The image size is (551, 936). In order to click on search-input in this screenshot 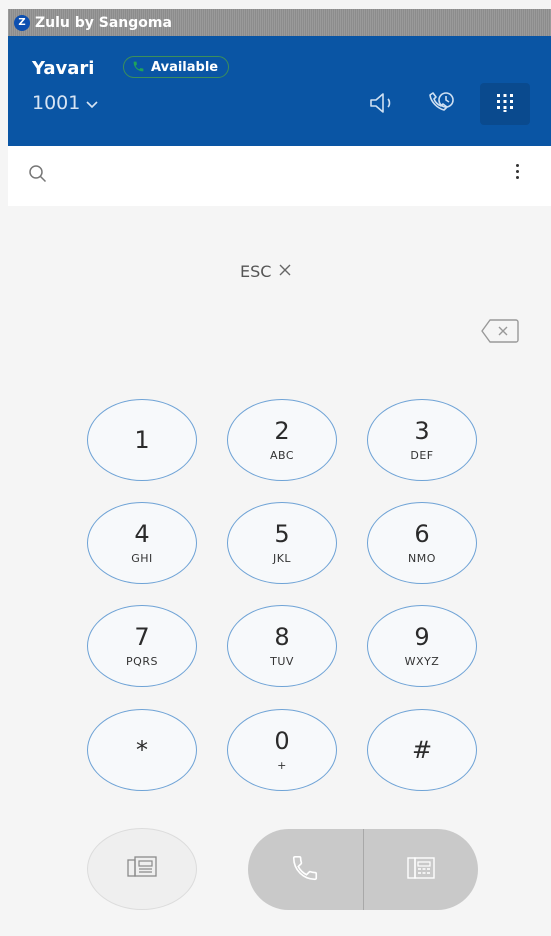, I will do `click(275, 176)`.